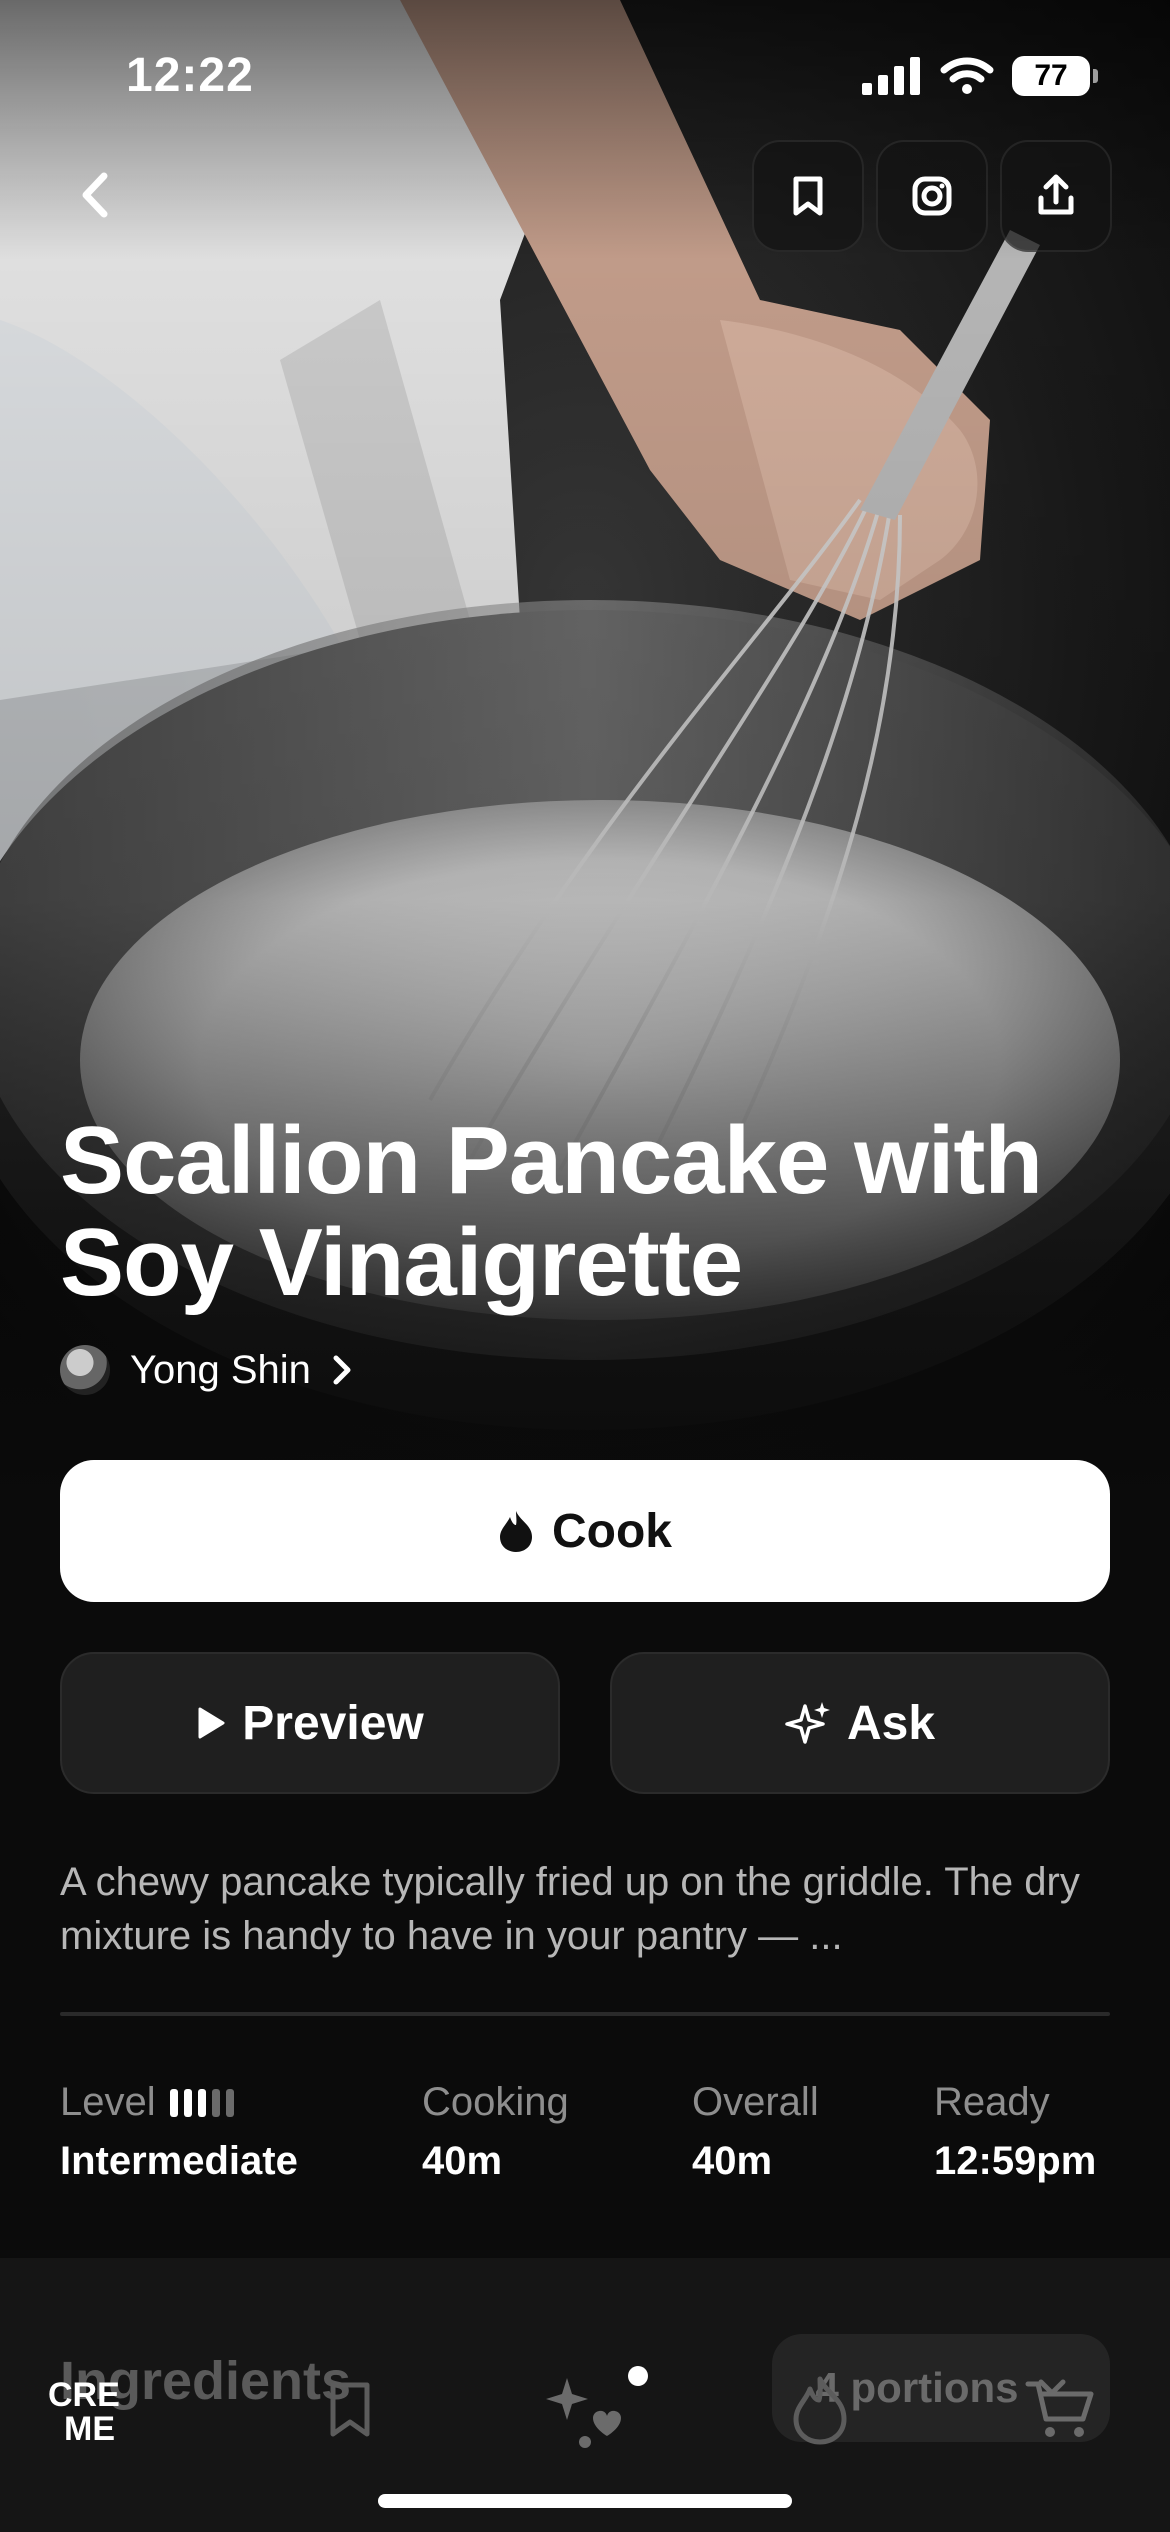  Describe the element at coordinates (211, 1723) in the screenshot. I see `play-icon` at that location.